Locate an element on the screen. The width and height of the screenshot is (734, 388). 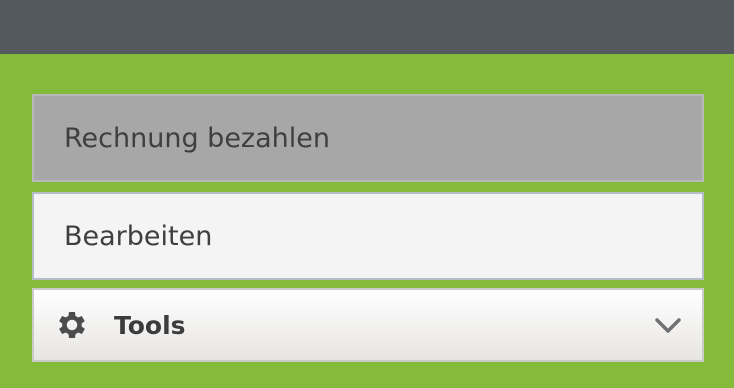
tools-label: Tools is located at coordinates (150, 325).